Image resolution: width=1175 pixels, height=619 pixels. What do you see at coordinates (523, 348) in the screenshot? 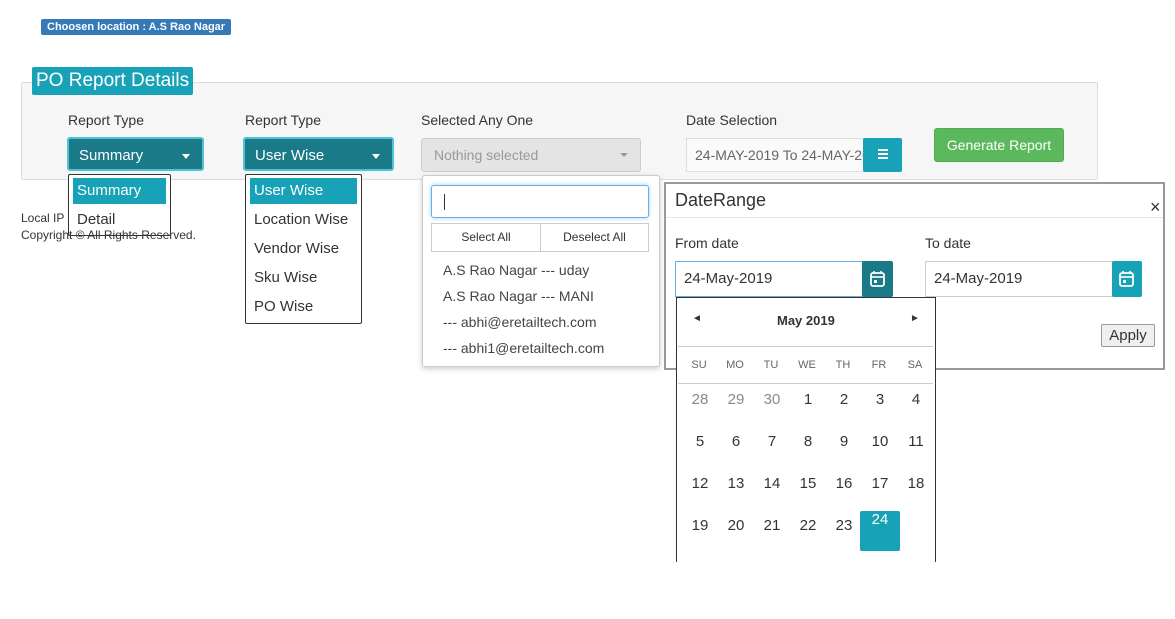
I see `multiselect-option: --- abhi1@eretailtech.com` at bounding box center [523, 348].